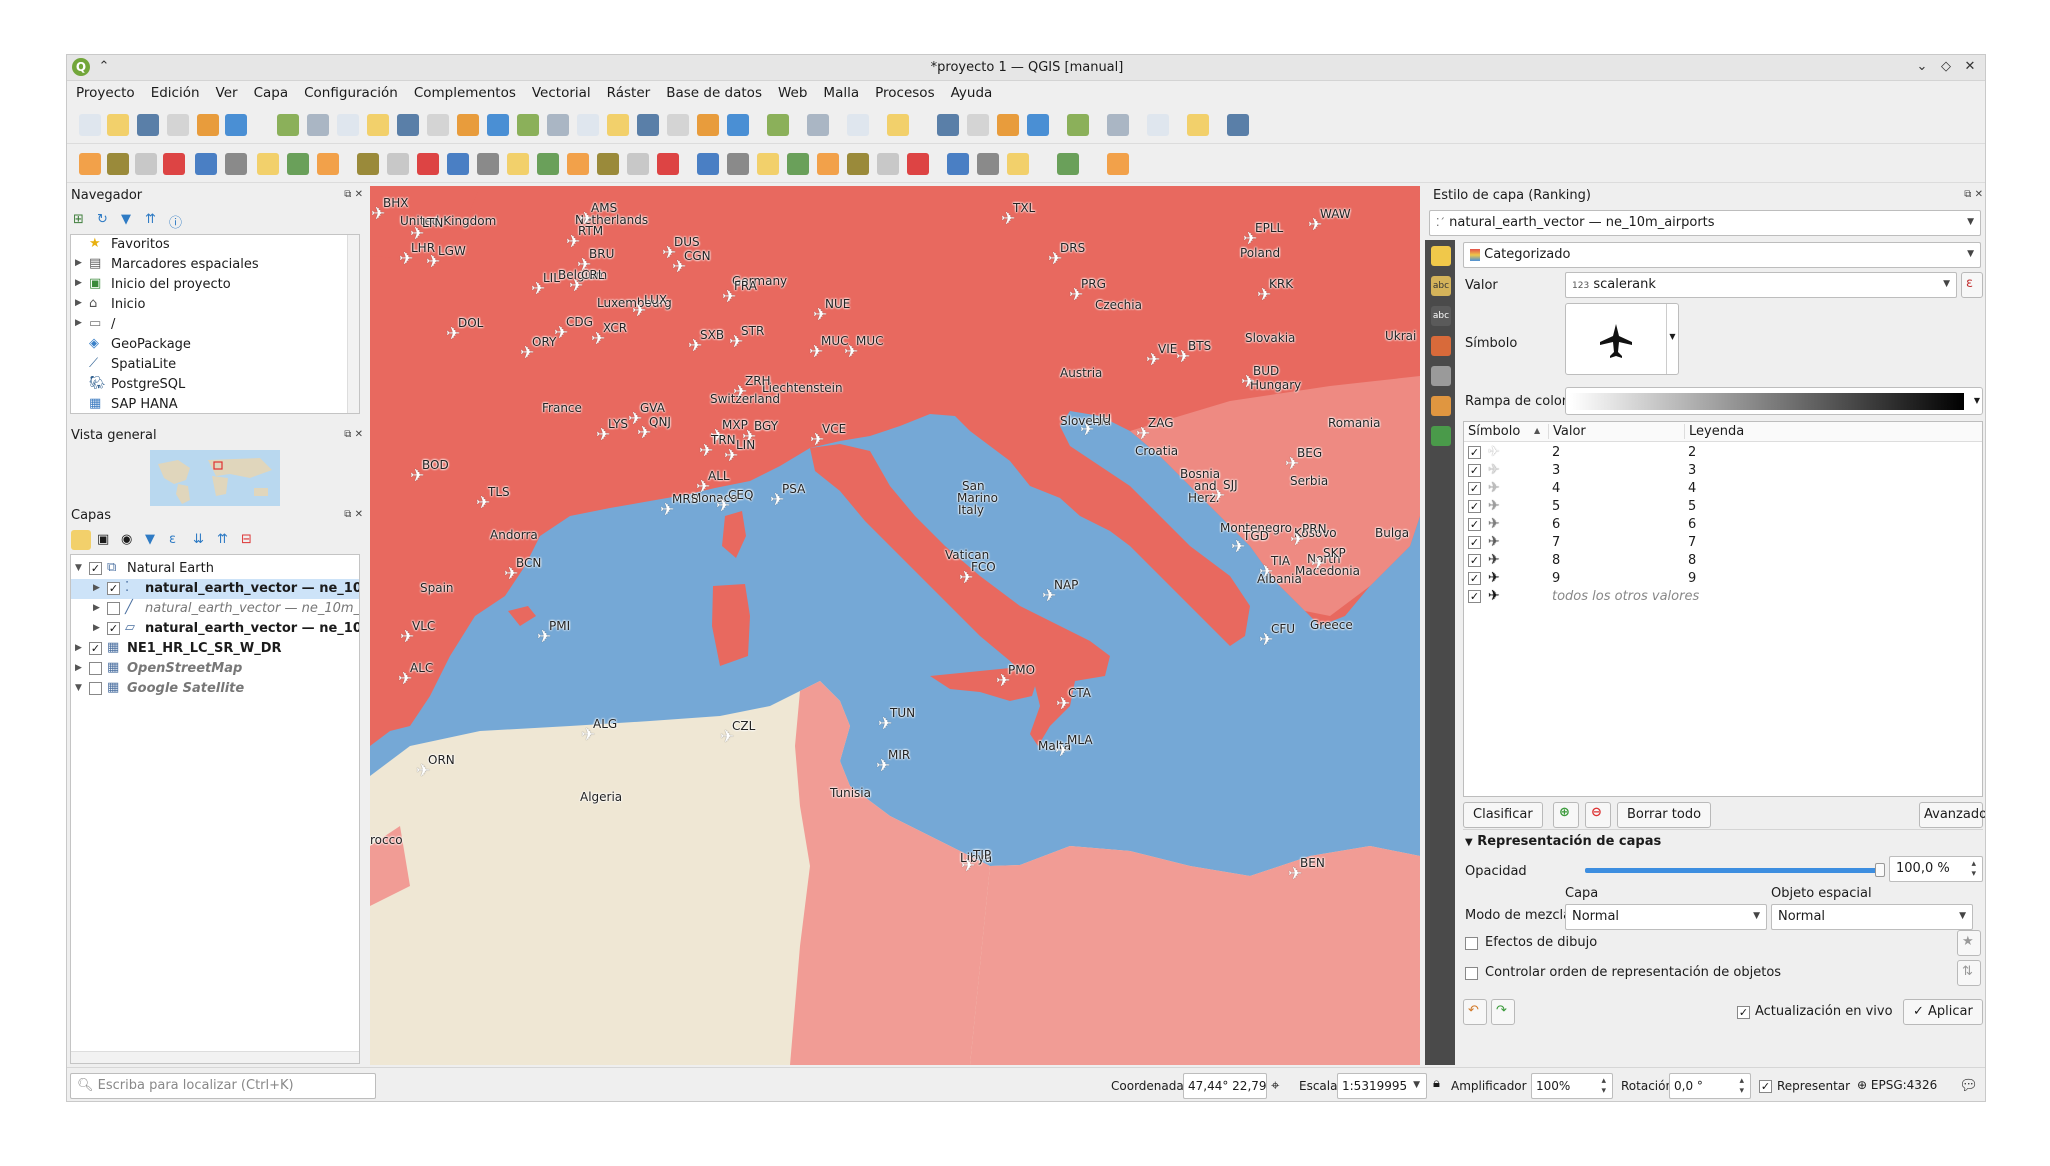 This screenshot has height=1166, width=2050. I want to click on rendering-section: ▼ Representación de capas, so click(1563, 841).